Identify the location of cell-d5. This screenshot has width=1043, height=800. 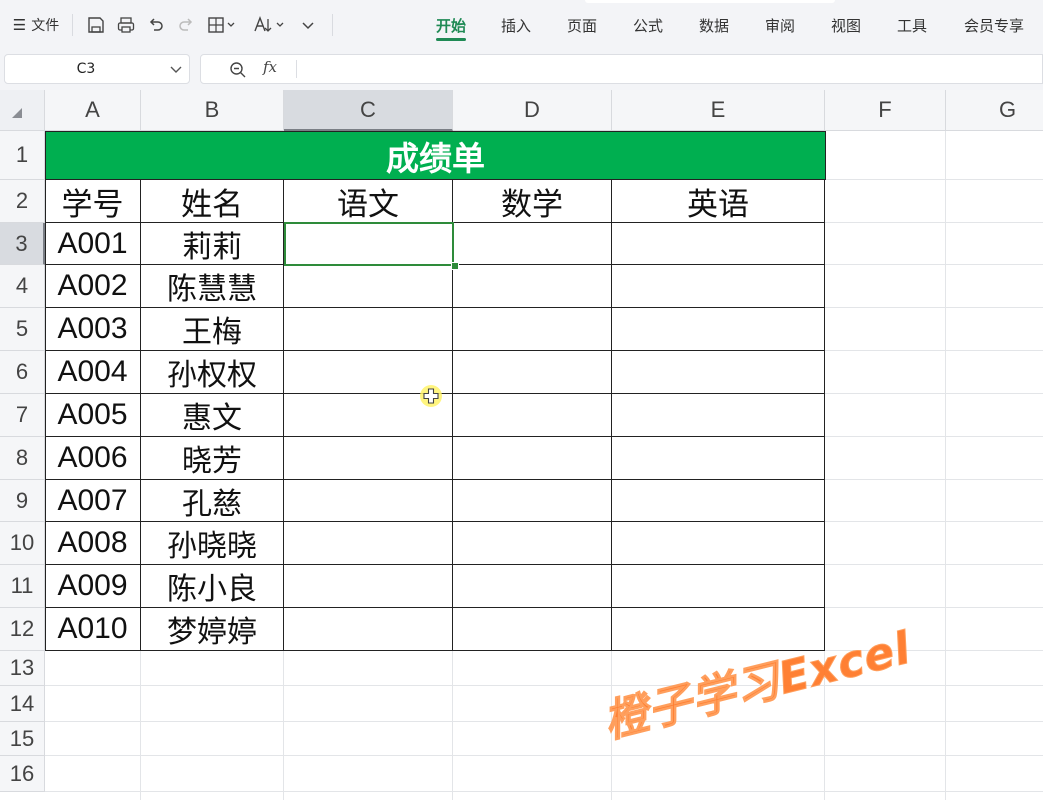
(532, 329).